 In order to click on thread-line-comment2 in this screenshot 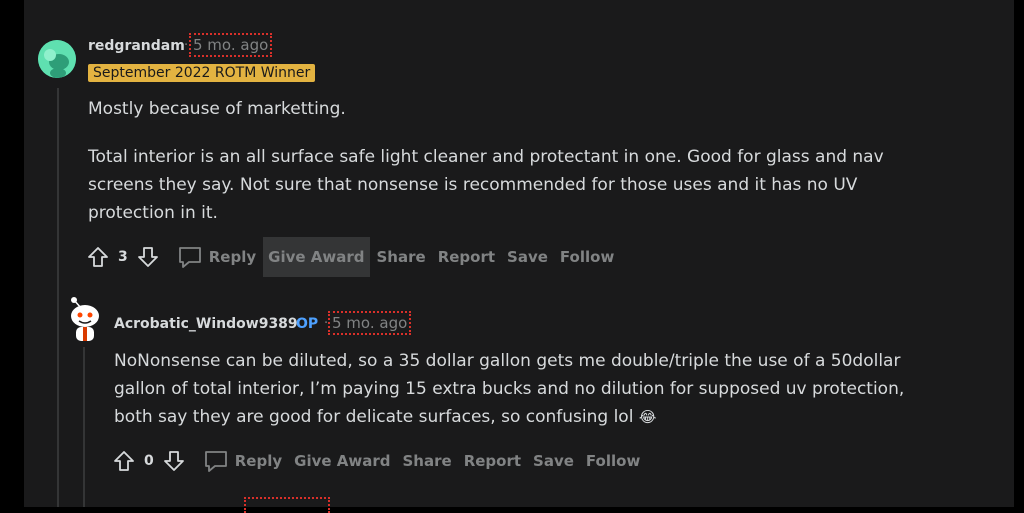, I will do `click(84, 427)`.